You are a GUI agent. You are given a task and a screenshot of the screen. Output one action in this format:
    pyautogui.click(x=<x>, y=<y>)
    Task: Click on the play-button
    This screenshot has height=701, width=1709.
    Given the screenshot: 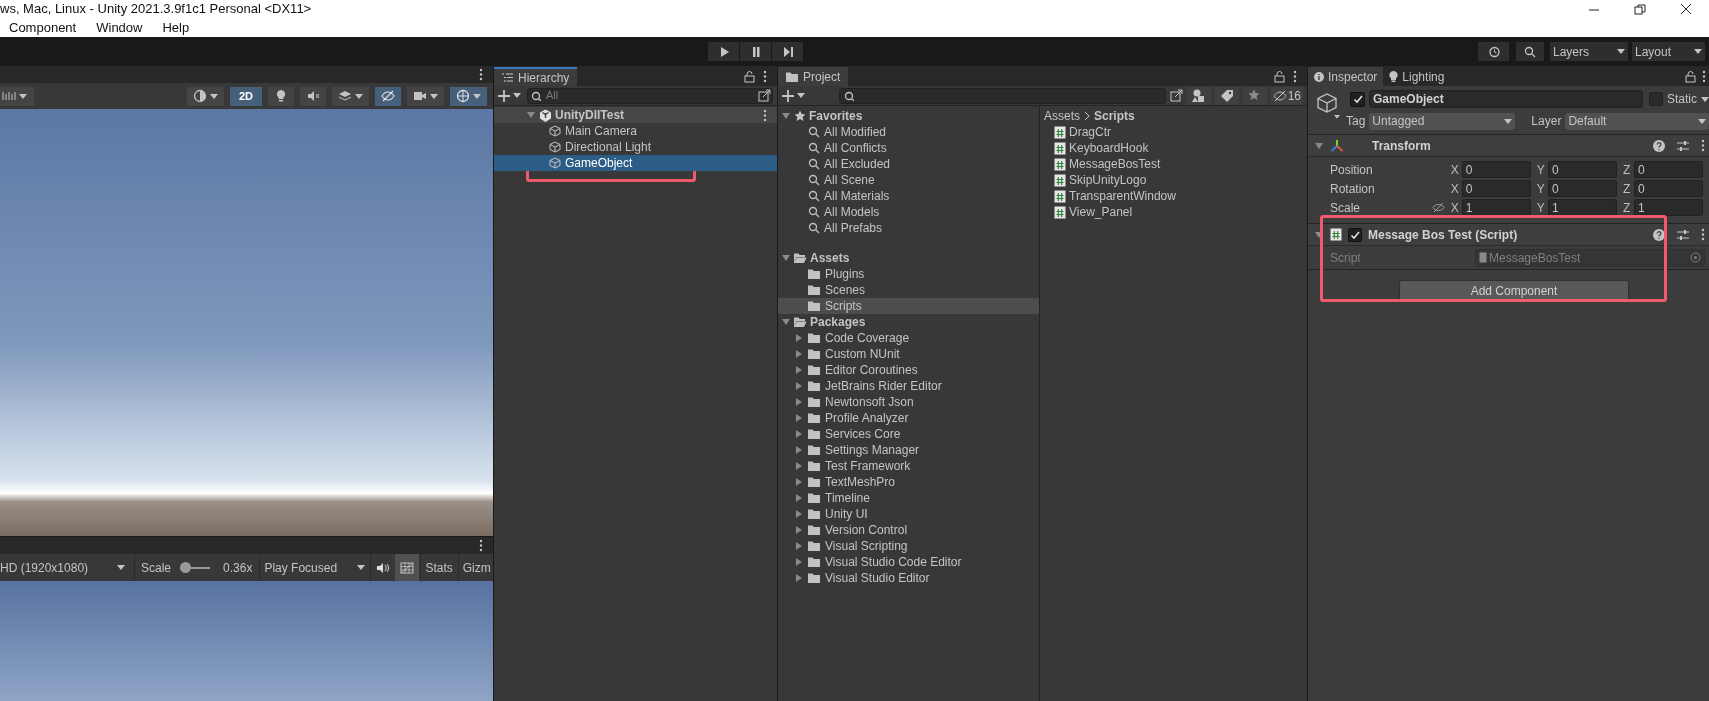 What is the action you would take?
    pyautogui.click(x=723, y=51)
    